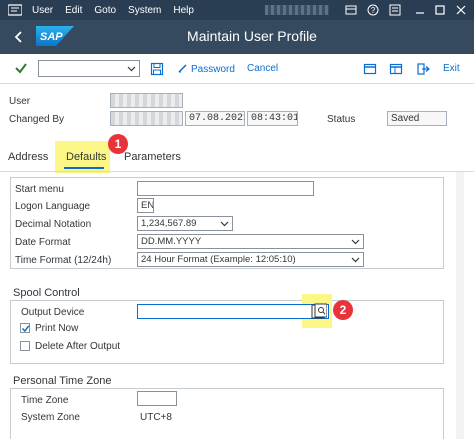  What do you see at coordinates (20, 101) in the screenshot?
I see `user-label: User` at bounding box center [20, 101].